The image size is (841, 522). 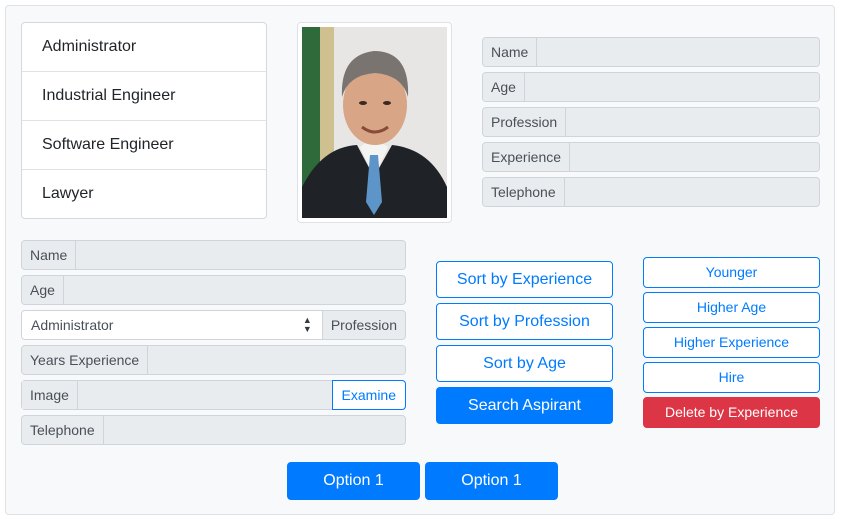 What do you see at coordinates (240, 255) in the screenshot?
I see `name-input` at bounding box center [240, 255].